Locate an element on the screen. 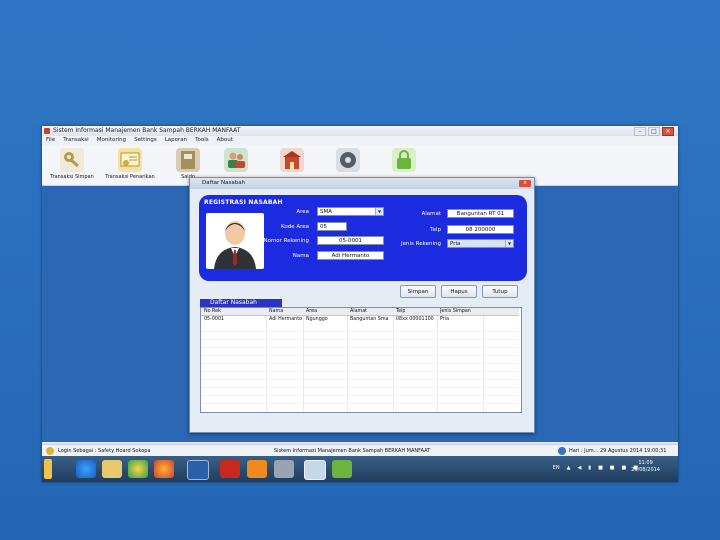  app-icon is located at coordinates (47, 131).